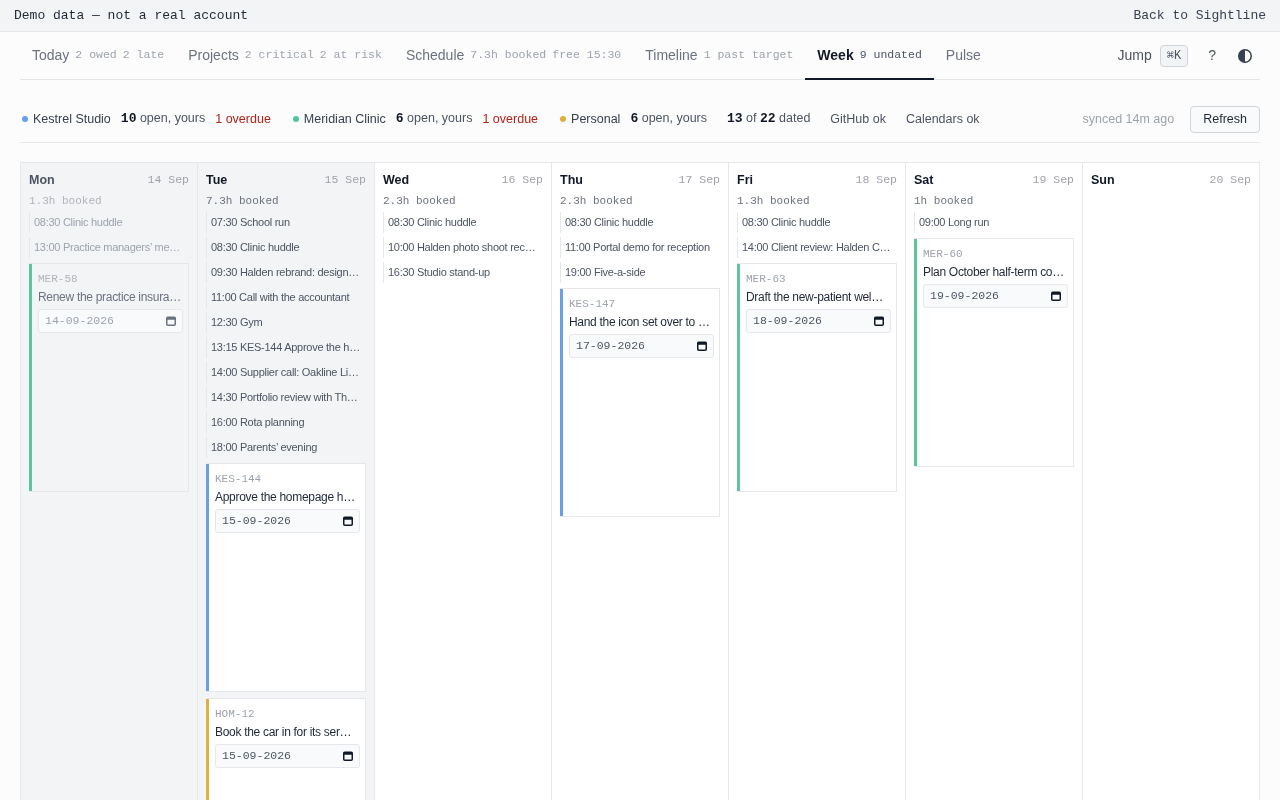 This screenshot has height=800, width=1280. What do you see at coordinates (1199, 15) in the screenshot?
I see `back-link: Back to Sightline` at bounding box center [1199, 15].